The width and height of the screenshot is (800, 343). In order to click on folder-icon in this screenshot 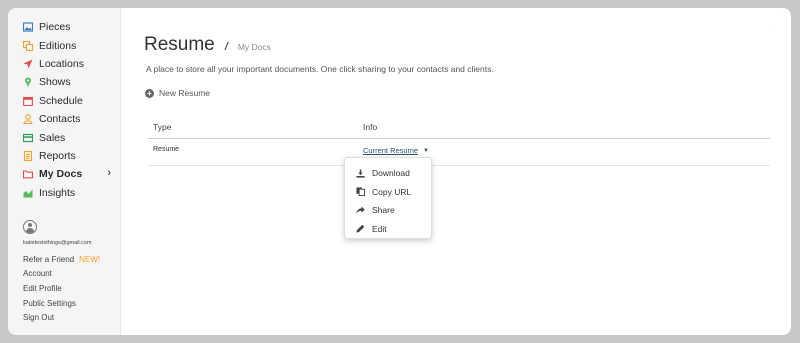, I will do `click(28, 174)`.